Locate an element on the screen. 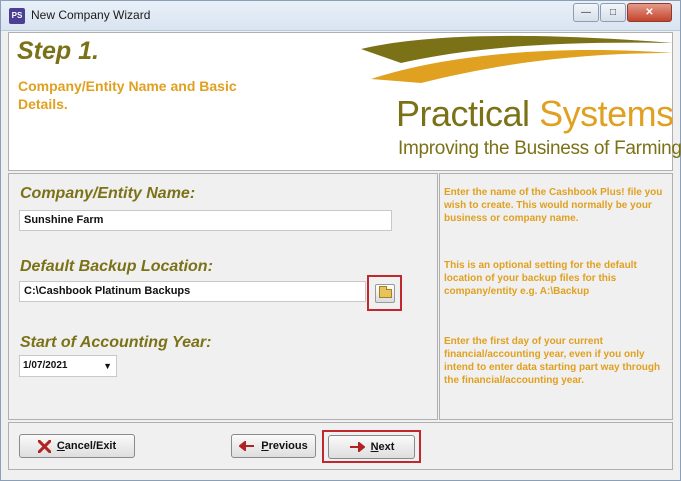 The height and width of the screenshot is (481, 681). accounting-year-picker: 1/07/2021 ▼ is located at coordinates (68, 366).